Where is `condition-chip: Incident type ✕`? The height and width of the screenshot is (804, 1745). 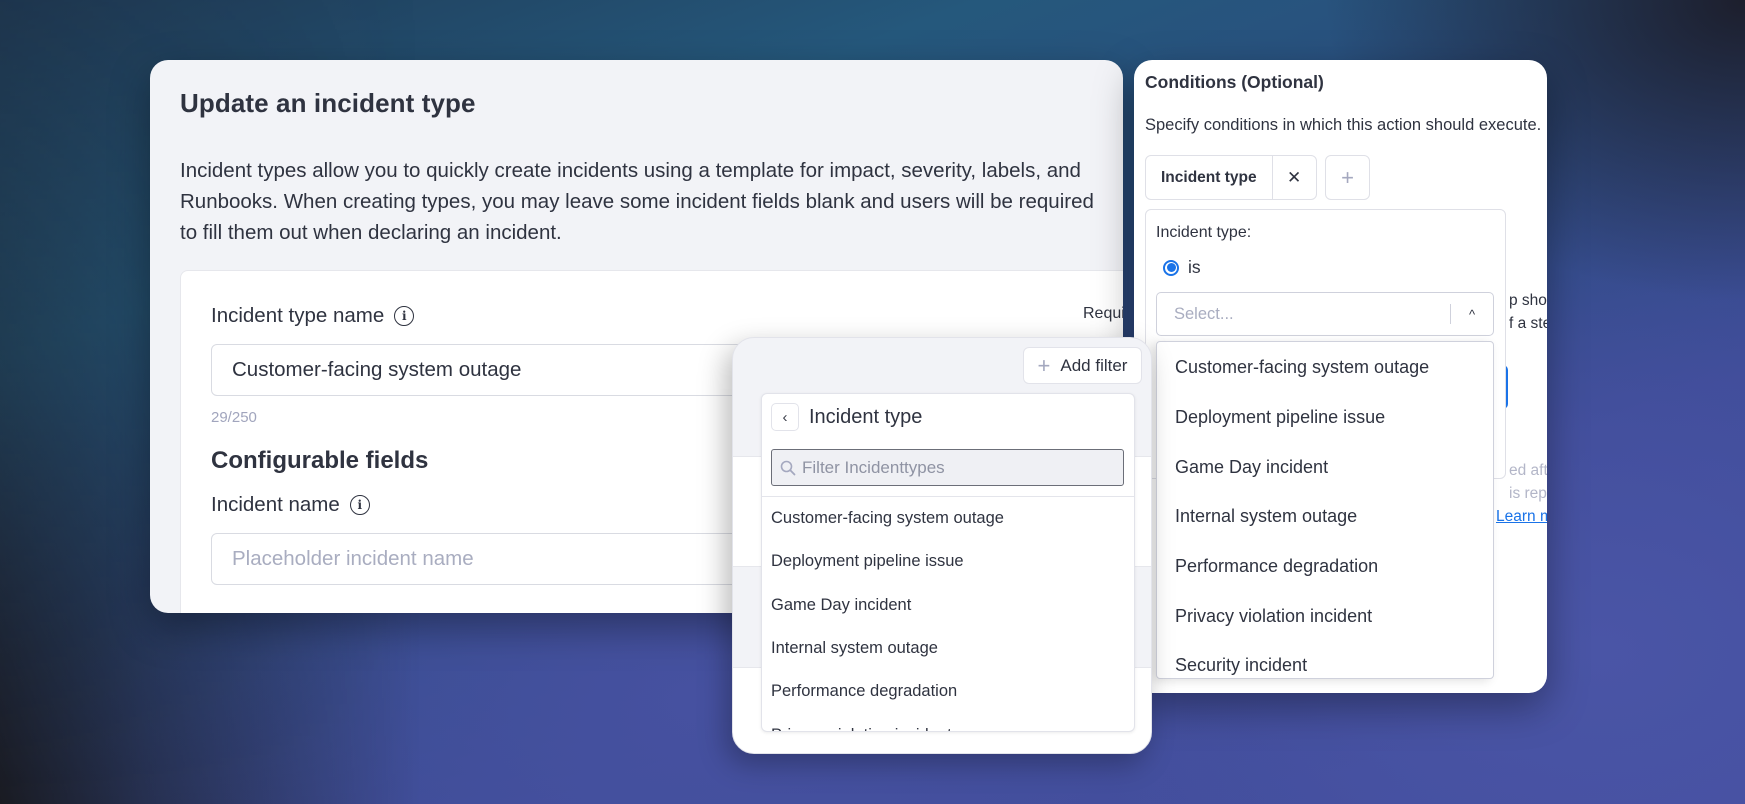 condition-chip: Incident type ✕ is located at coordinates (1231, 177).